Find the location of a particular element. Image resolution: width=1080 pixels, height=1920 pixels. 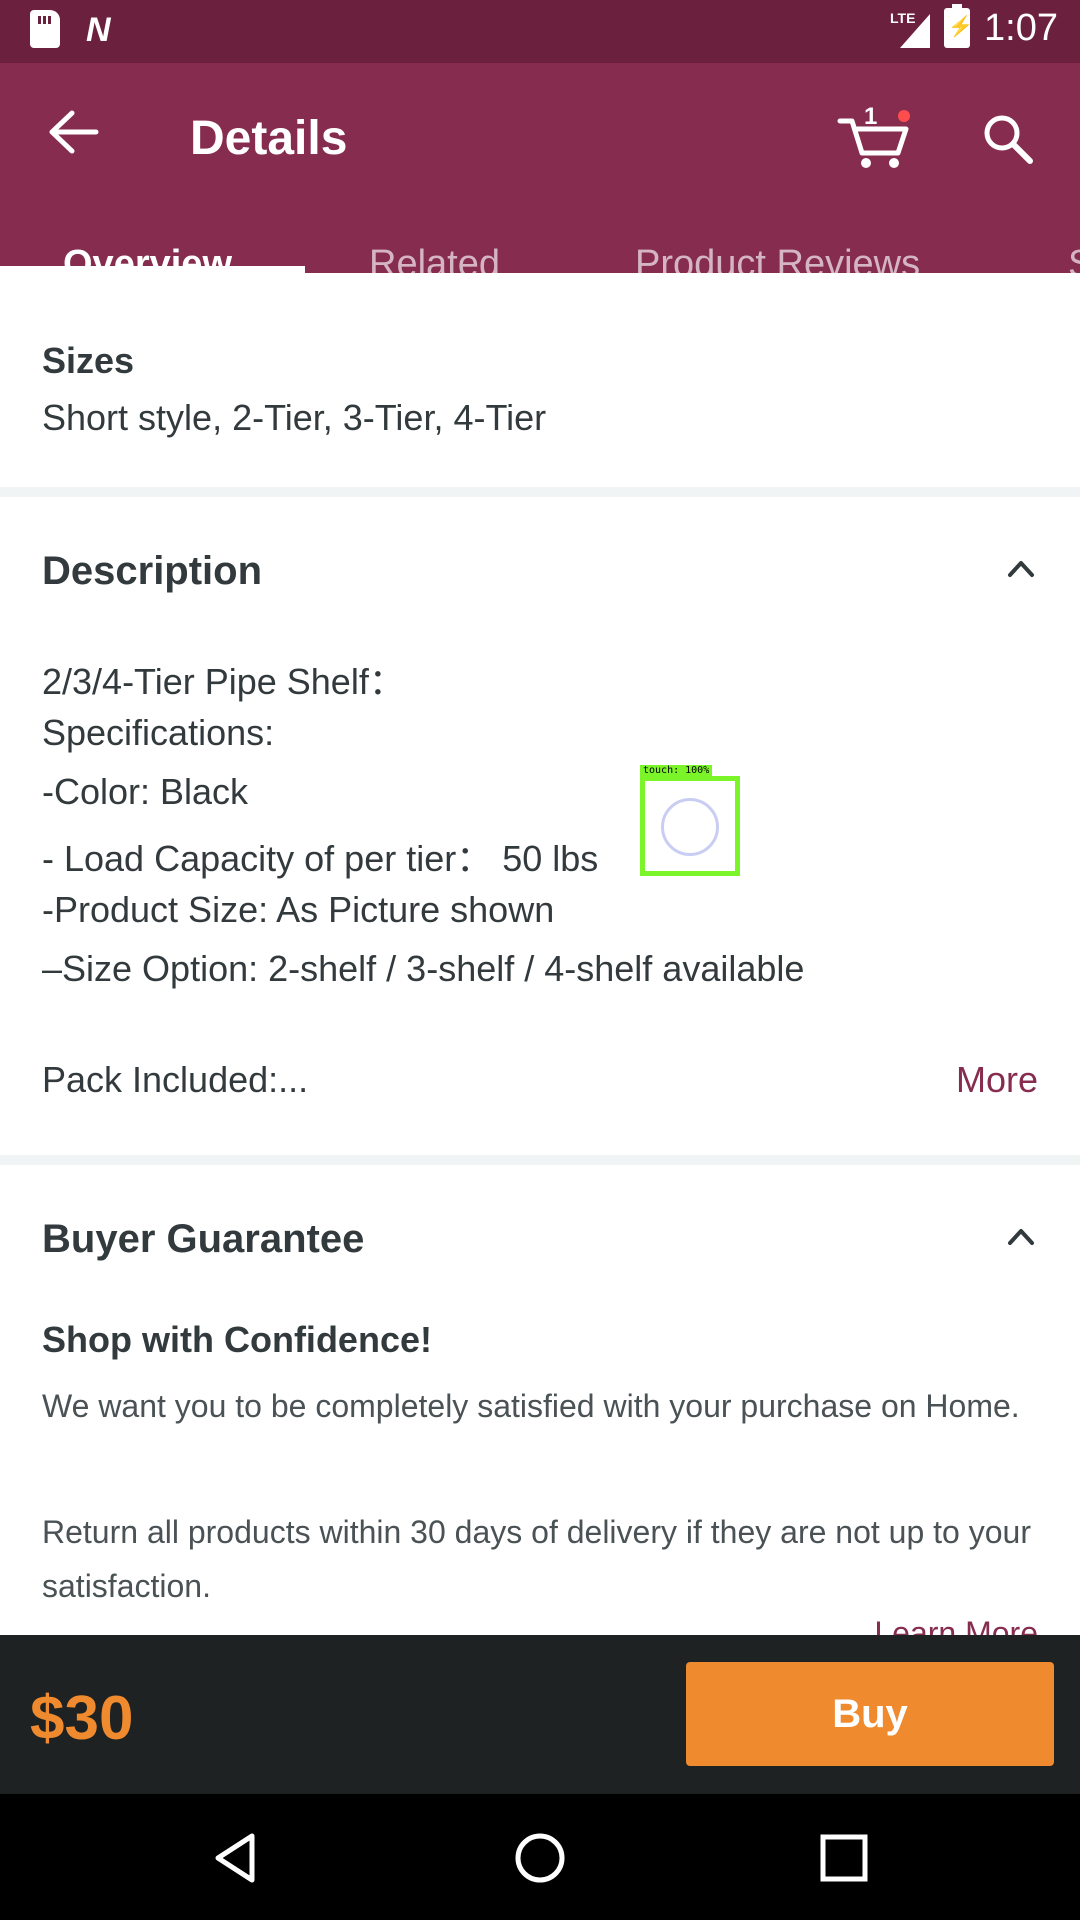

page-title: Details is located at coordinates (269, 138).